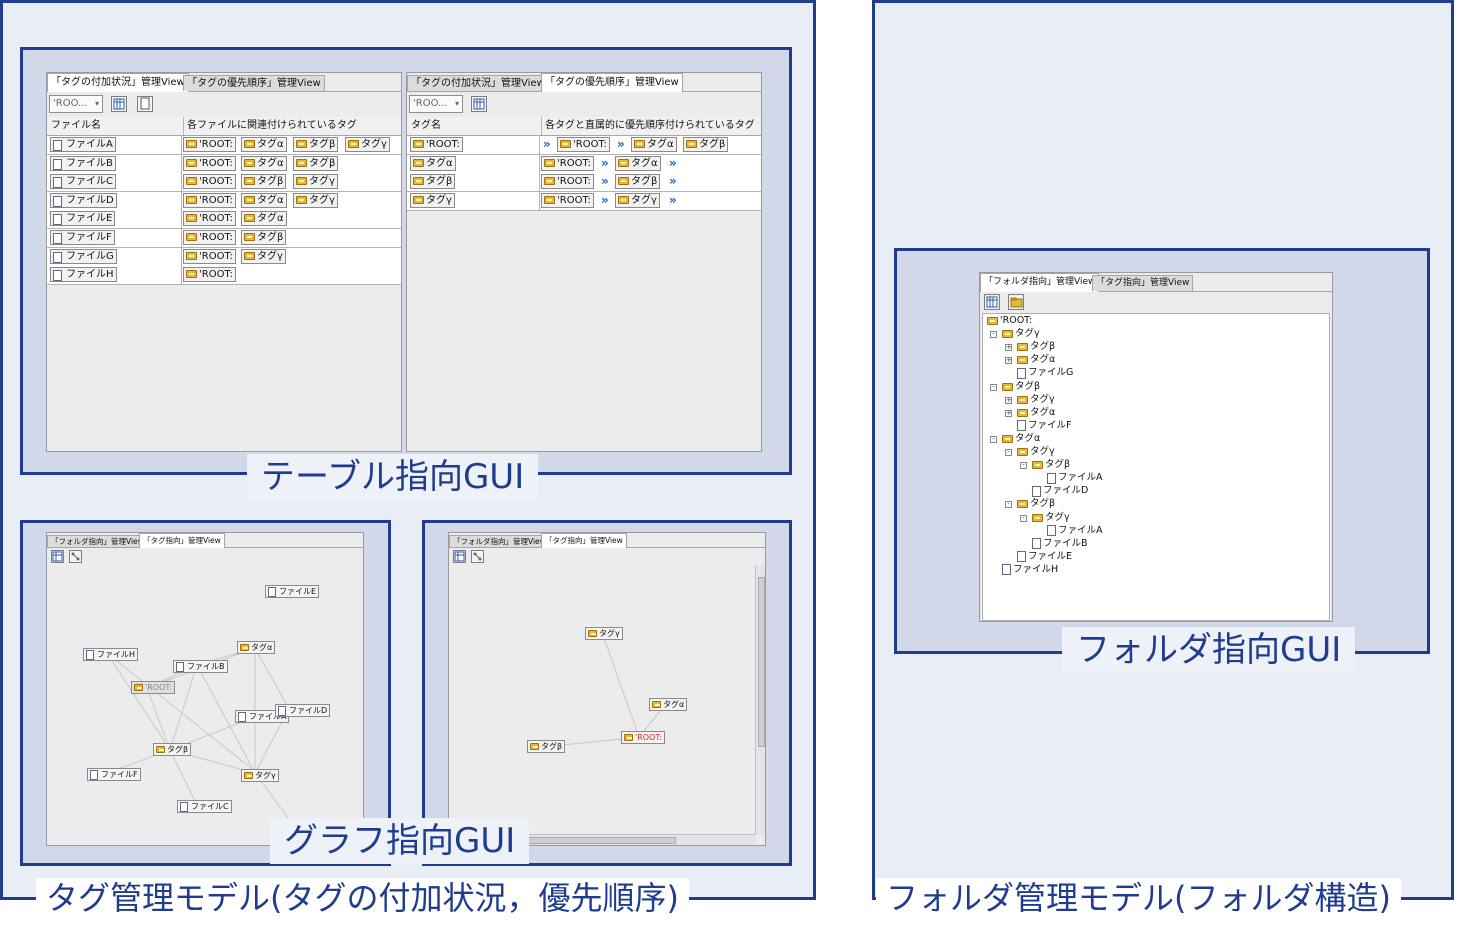 The width and height of the screenshot is (1474, 949). Describe the element at coordinates (83, 182) in the screenshot. I see `file-chip: ファイルC` at that location.